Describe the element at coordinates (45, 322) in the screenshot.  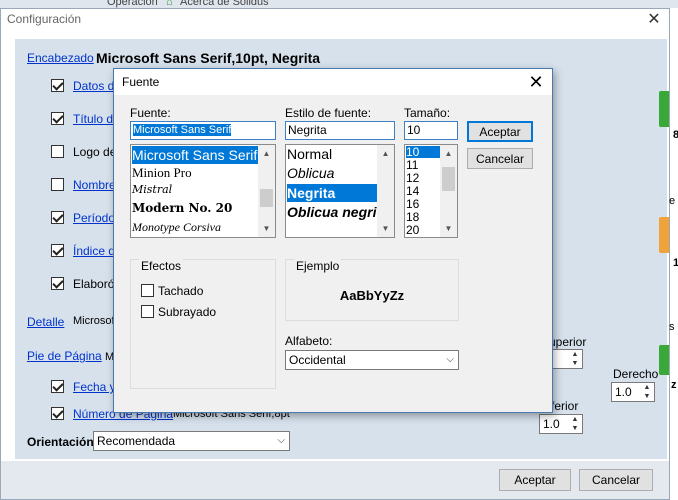
I see `detalle-link: Detalle` at that location.